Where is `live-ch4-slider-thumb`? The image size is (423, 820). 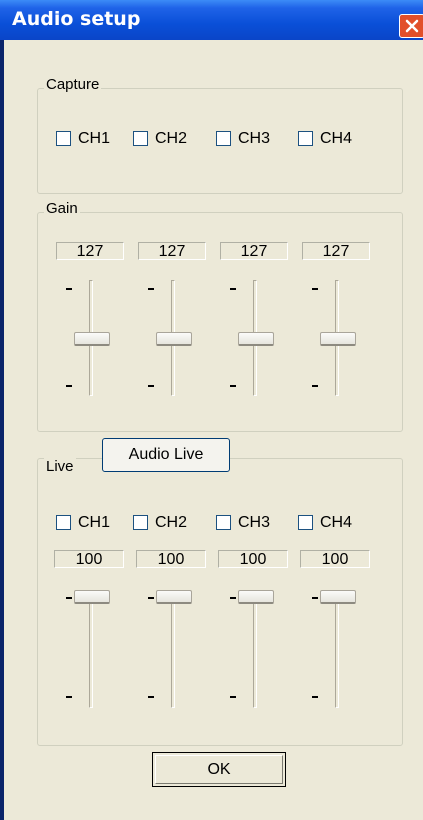 live-ch4-slider-thumb is located at coordinates (338, 597).